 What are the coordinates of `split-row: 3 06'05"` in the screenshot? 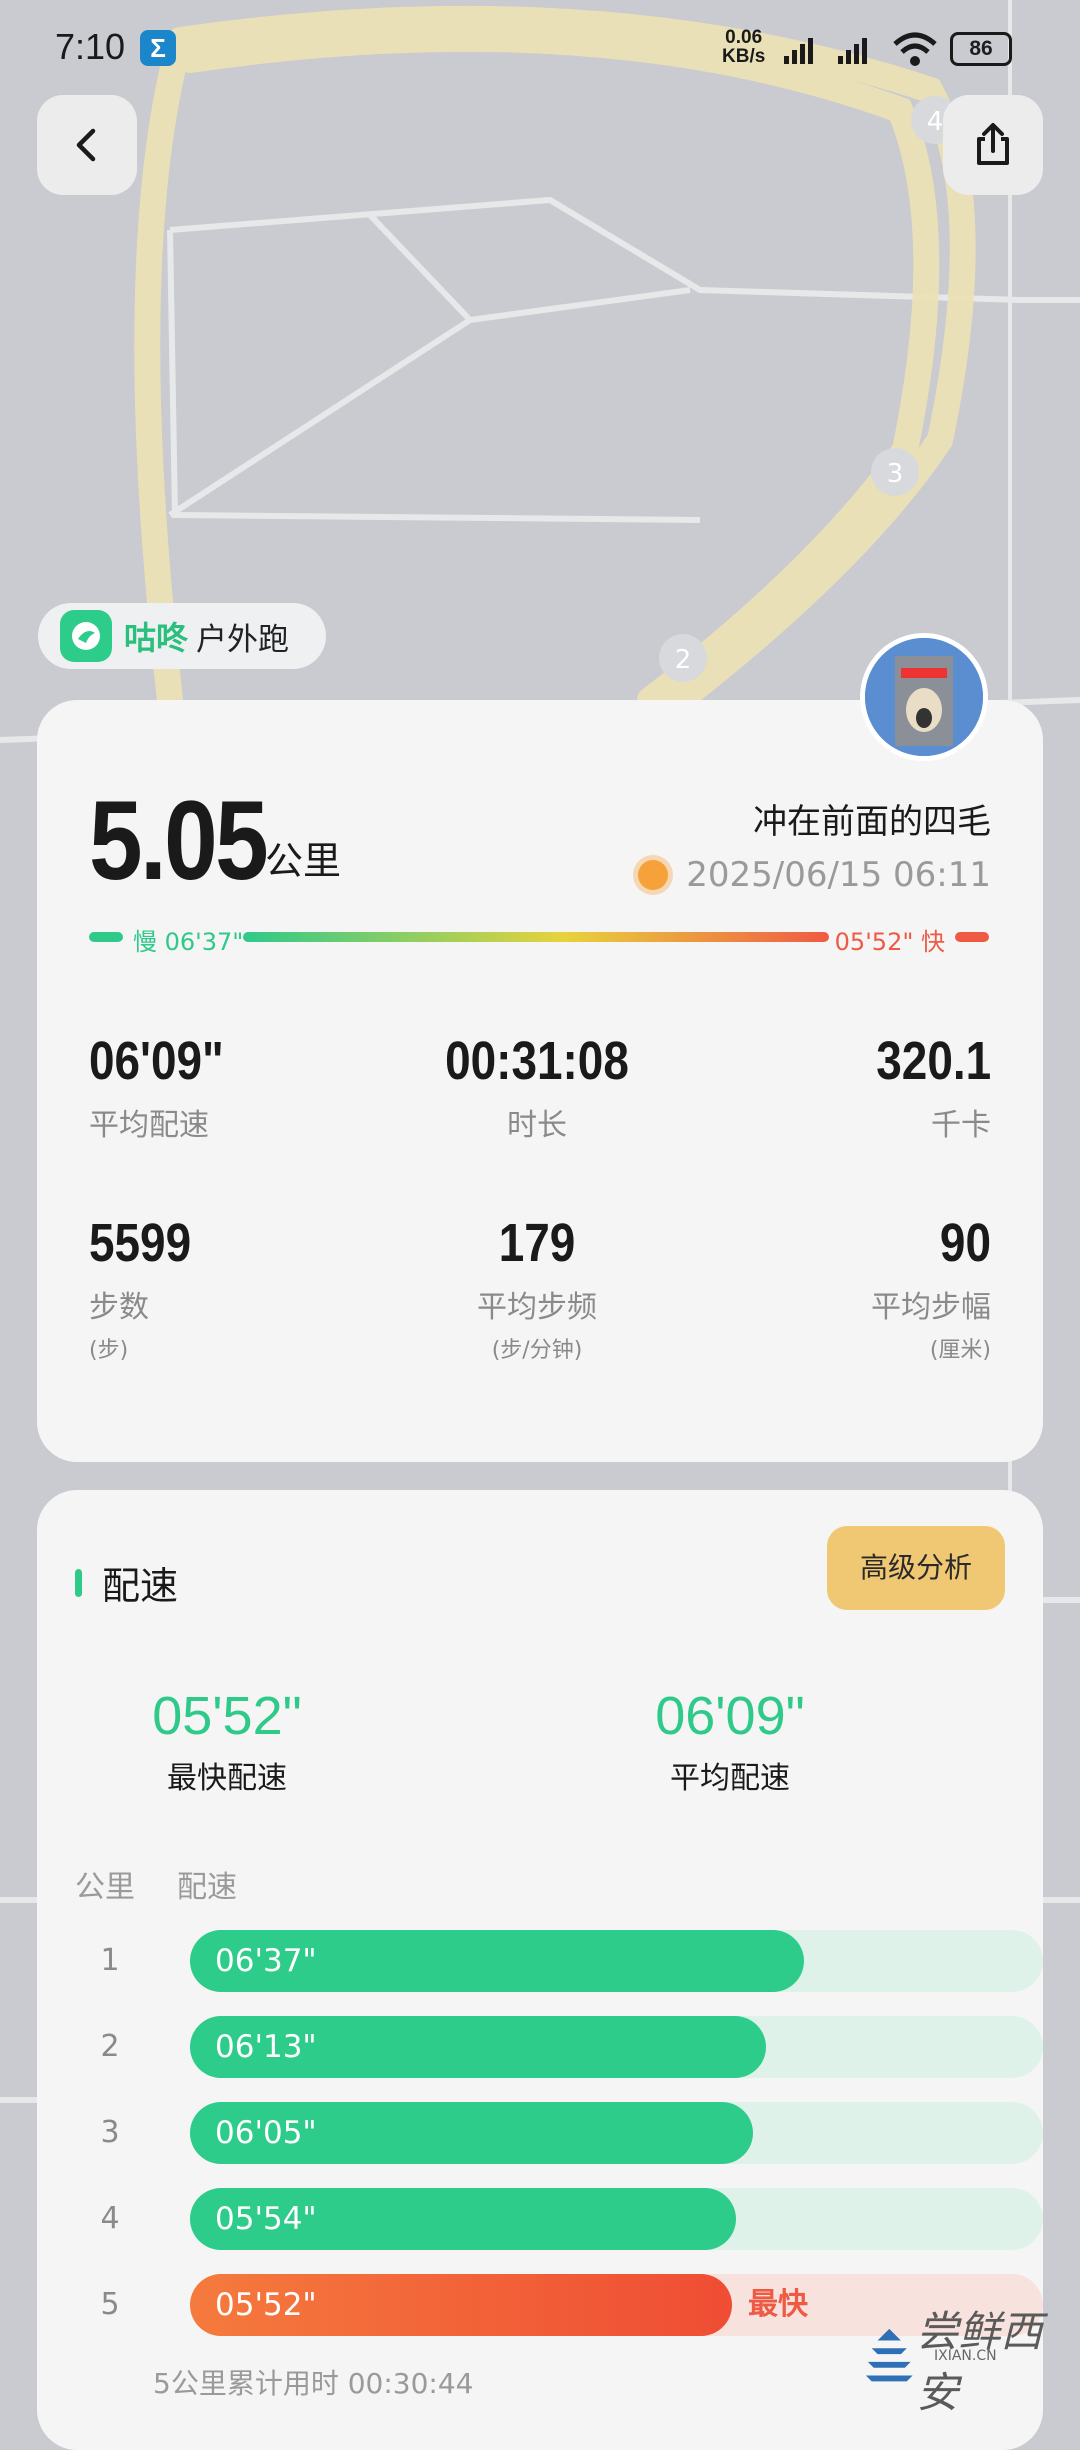 It's located at (559, 2133).